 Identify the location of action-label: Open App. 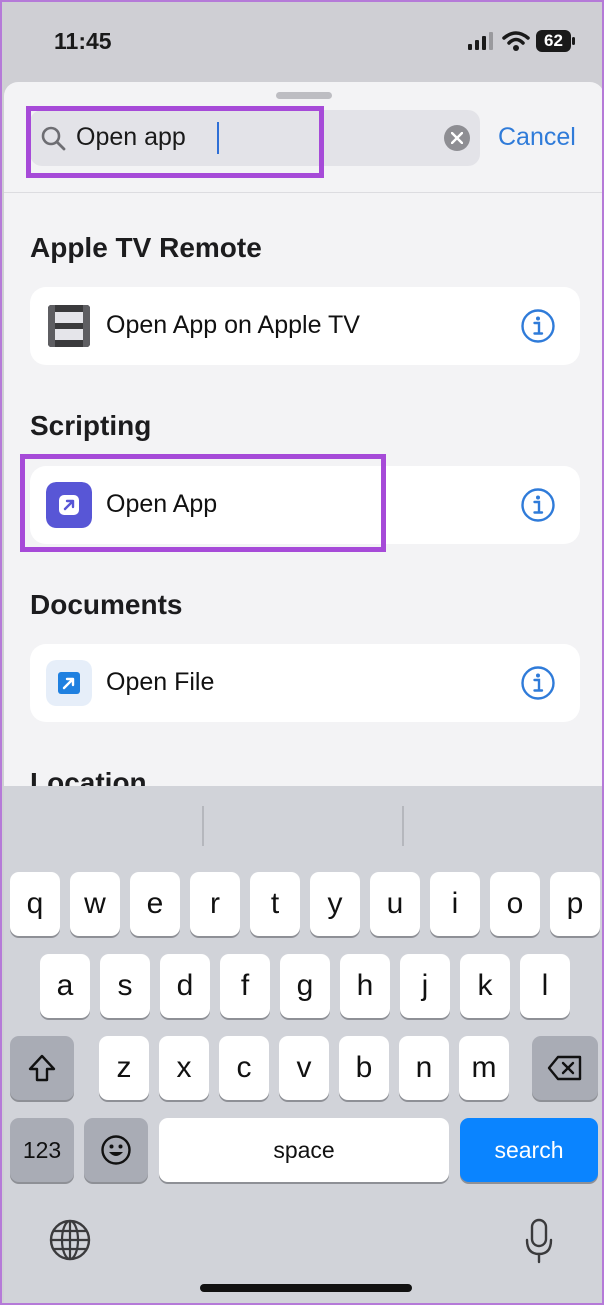
(162, 504).